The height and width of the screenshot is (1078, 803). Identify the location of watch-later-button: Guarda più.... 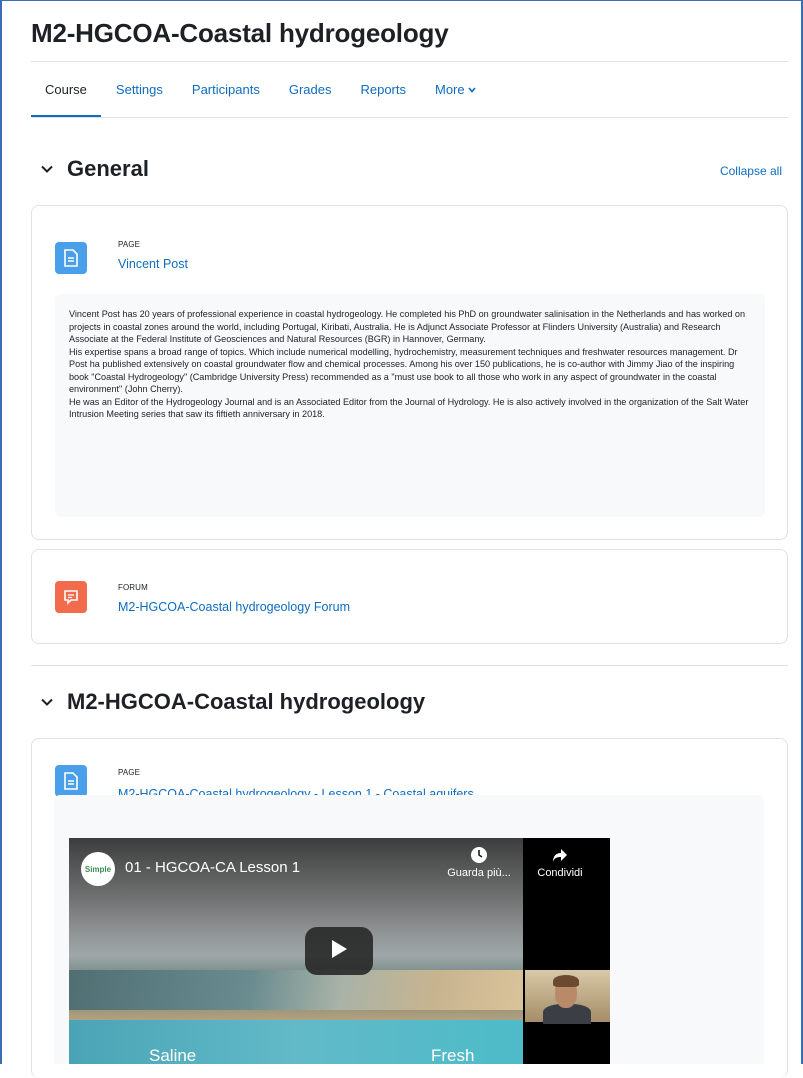
(479, 862).